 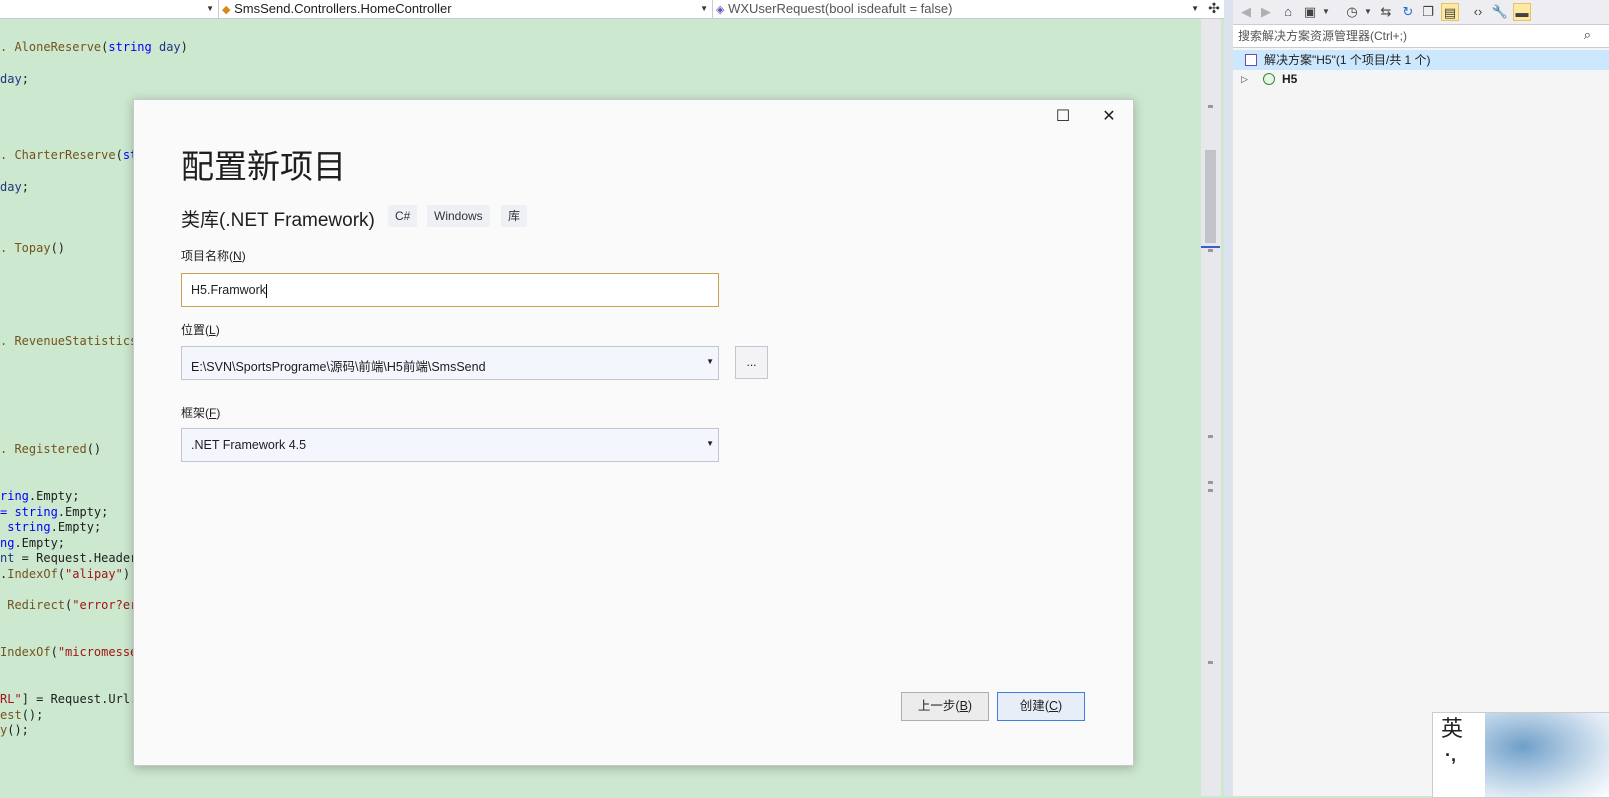 What do you see at coordinates (720, 10) in the screenshot?
I see `method-icon: ◈` at bounding box center [720, 10].